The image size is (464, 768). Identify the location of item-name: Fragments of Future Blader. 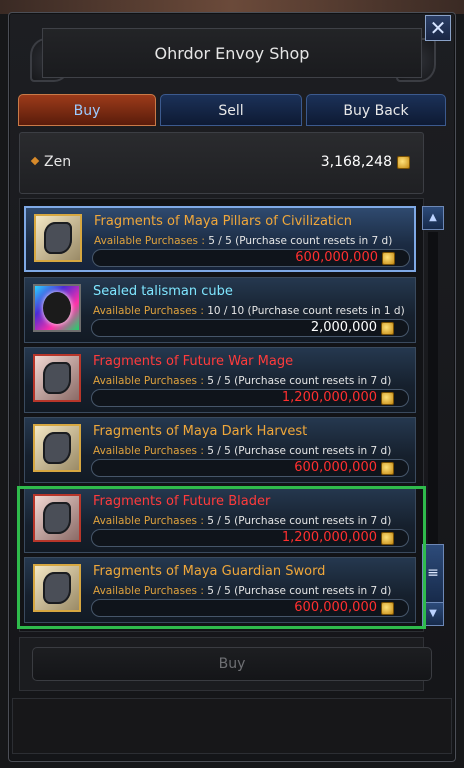
(182, 501).